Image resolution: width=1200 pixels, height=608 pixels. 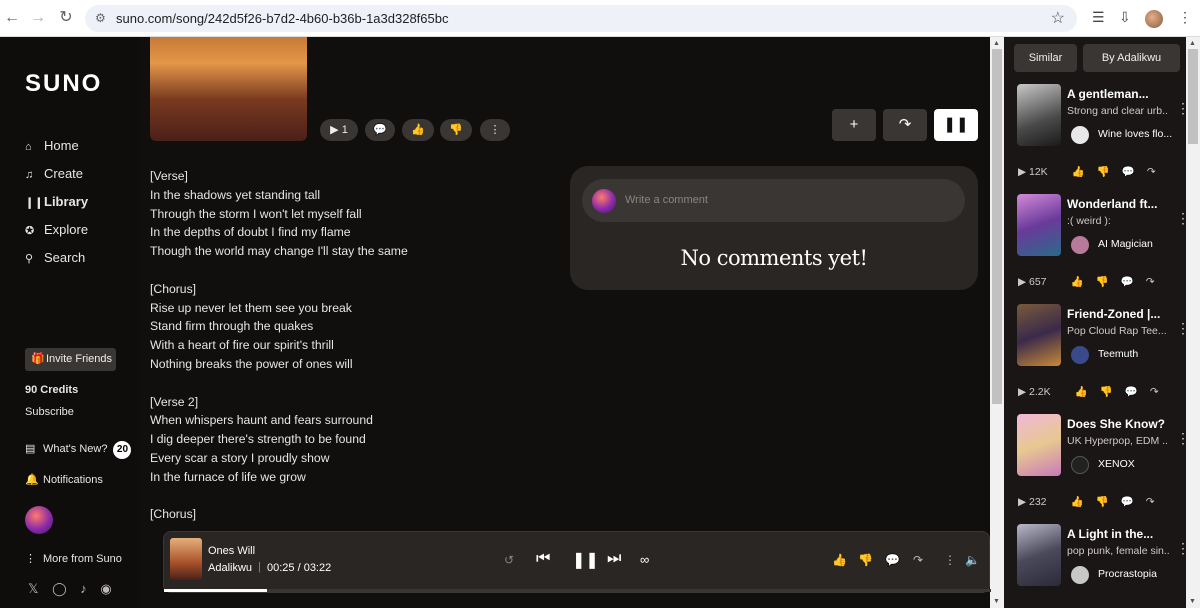 I want to click on download-icon: ⇩, so click(x=1125, y=17).